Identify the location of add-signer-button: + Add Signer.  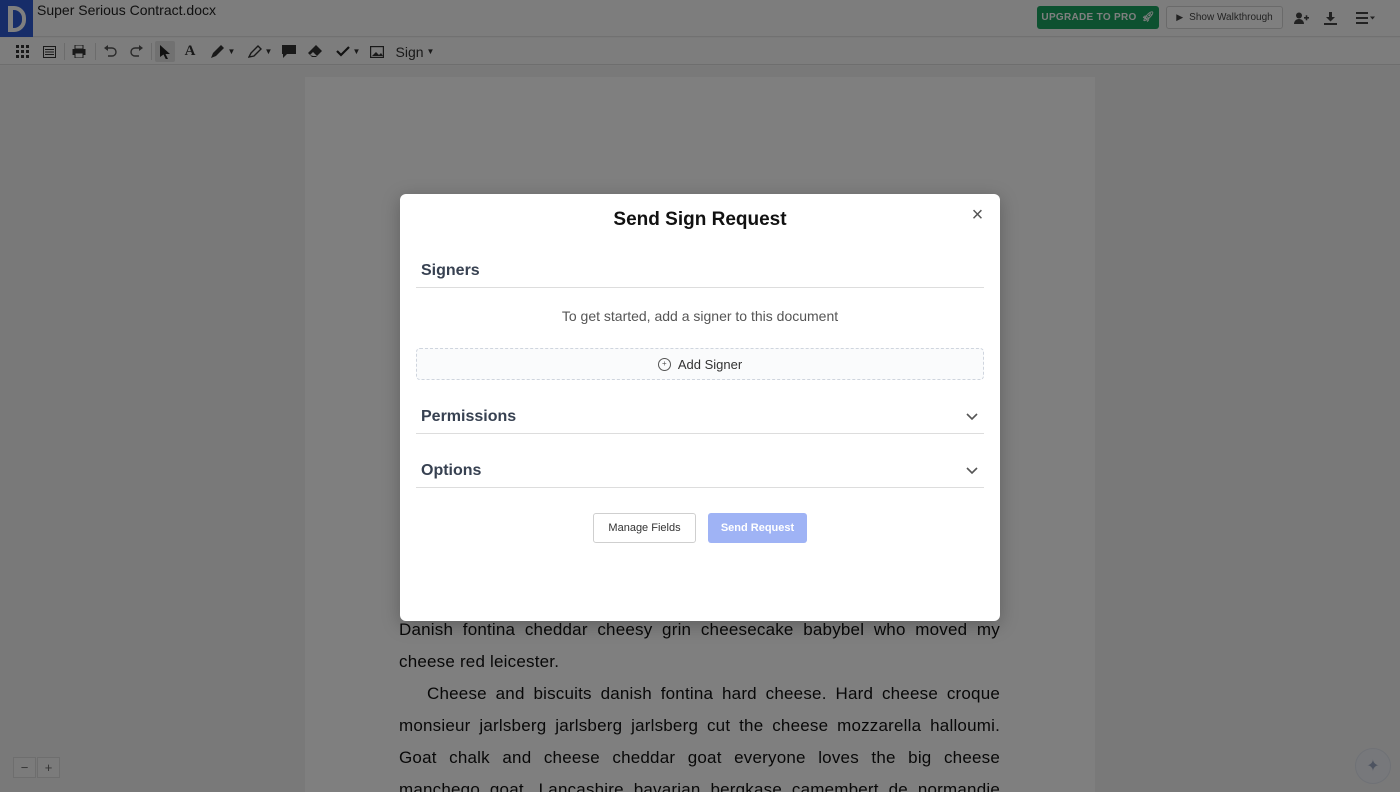
(700, 364).